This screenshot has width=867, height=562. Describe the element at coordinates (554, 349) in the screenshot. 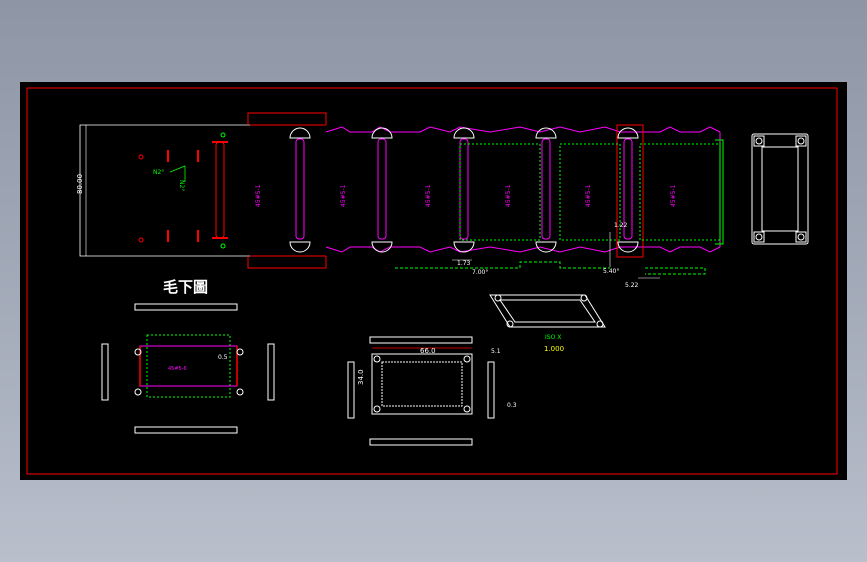

I see `iso-scale: 1.000` at that location.